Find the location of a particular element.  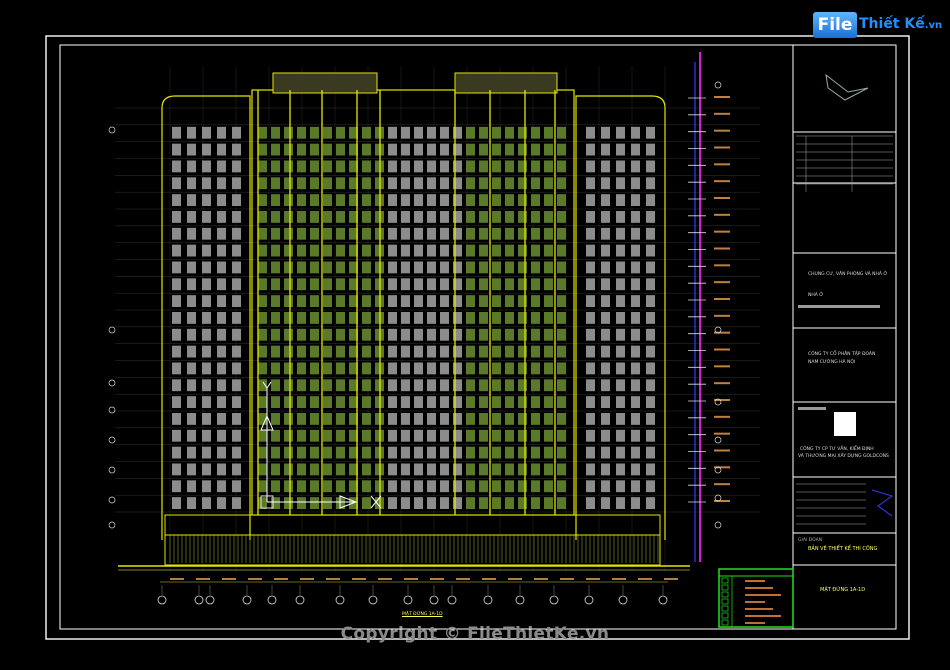

logo-file-text: File is located at coordinates (835, 25).